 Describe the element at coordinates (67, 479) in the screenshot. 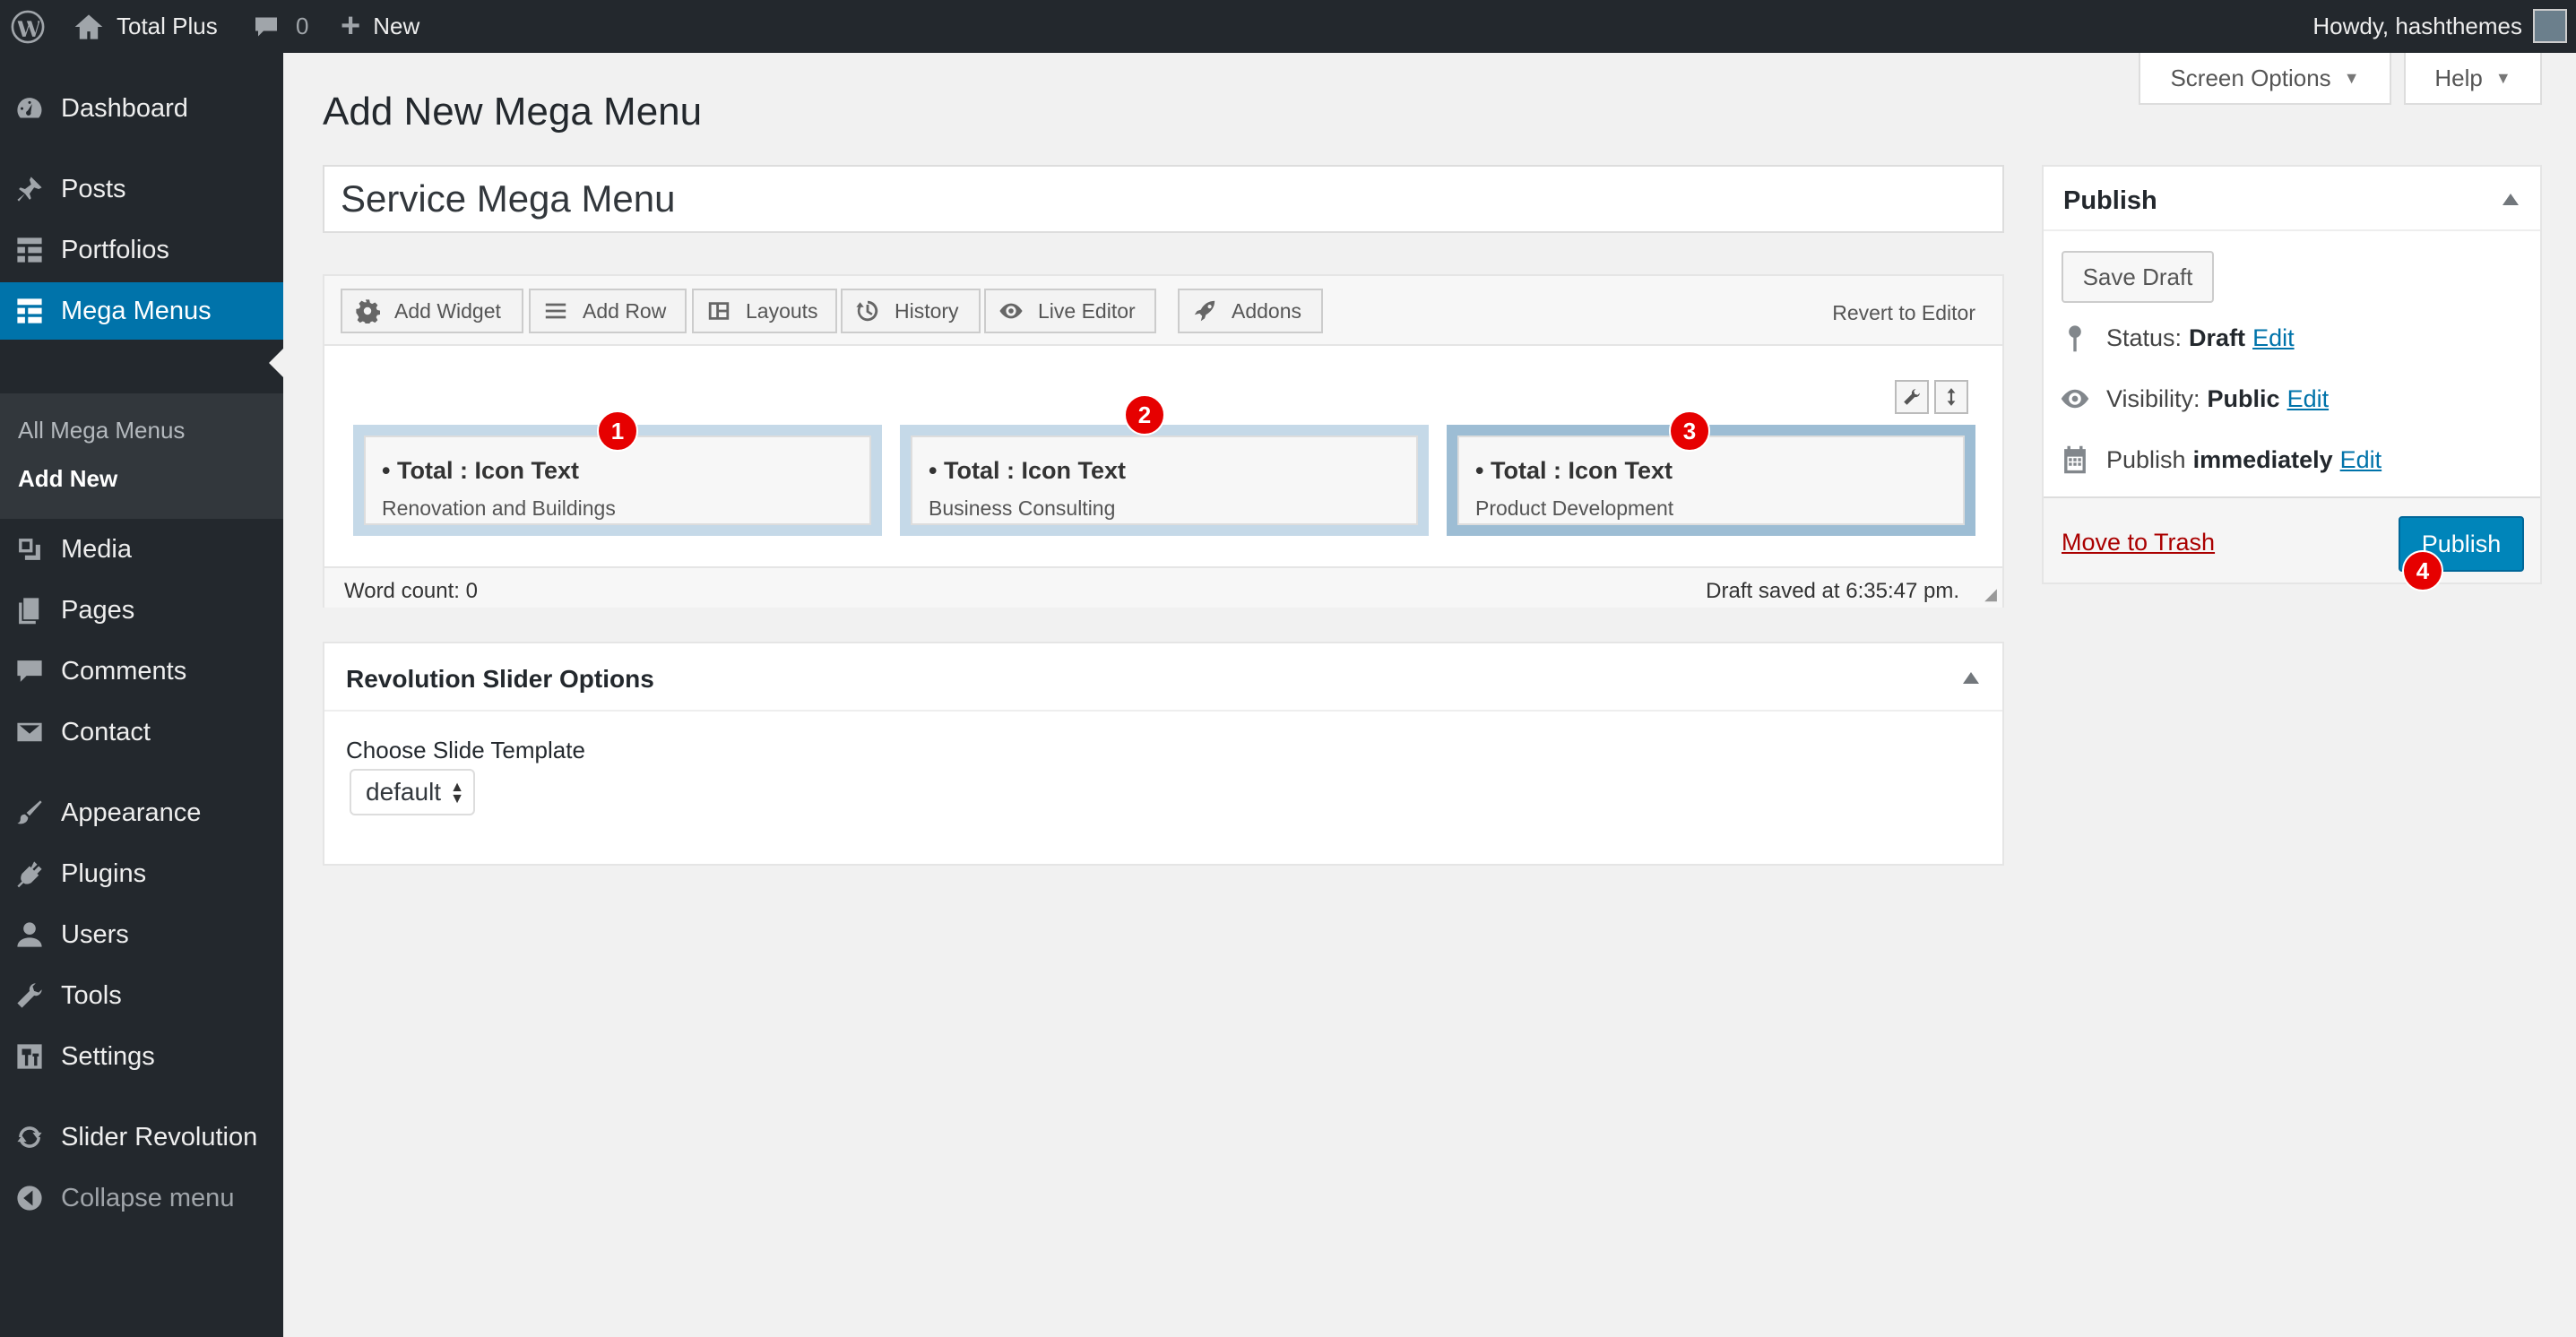

I see `submenu-add-new: Add New` at that location.